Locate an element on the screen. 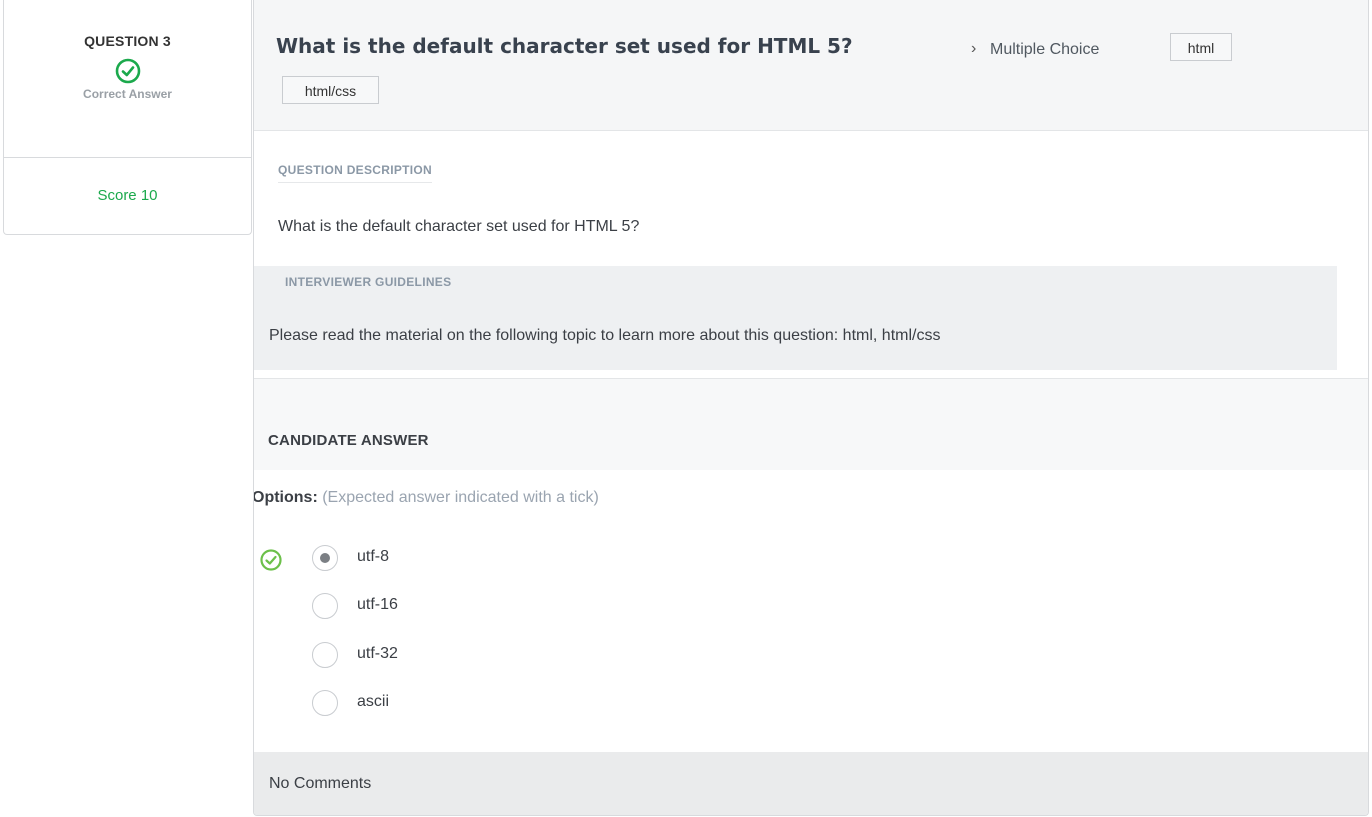  score-label: Score 10 is located at coordinates (127, 195).